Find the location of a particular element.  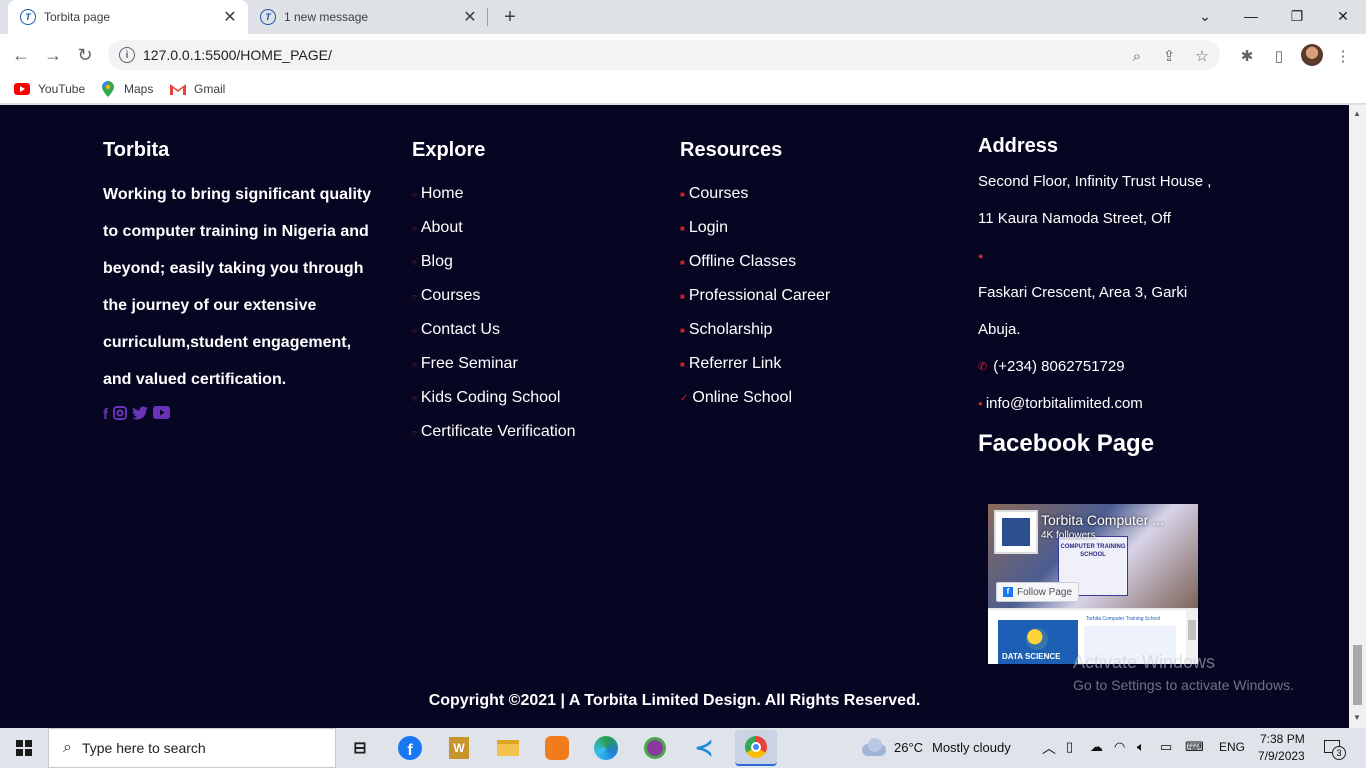

bookmark-star-icon: ☆ is located at coordinates (1202, 56).